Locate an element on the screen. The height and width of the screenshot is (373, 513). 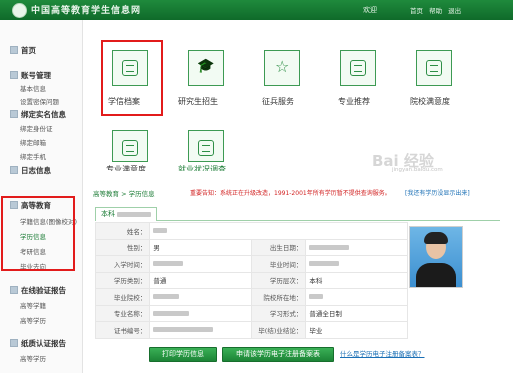
breadcrumb: 高等教育 > 学历信息 is located at coordinates (124, 194).